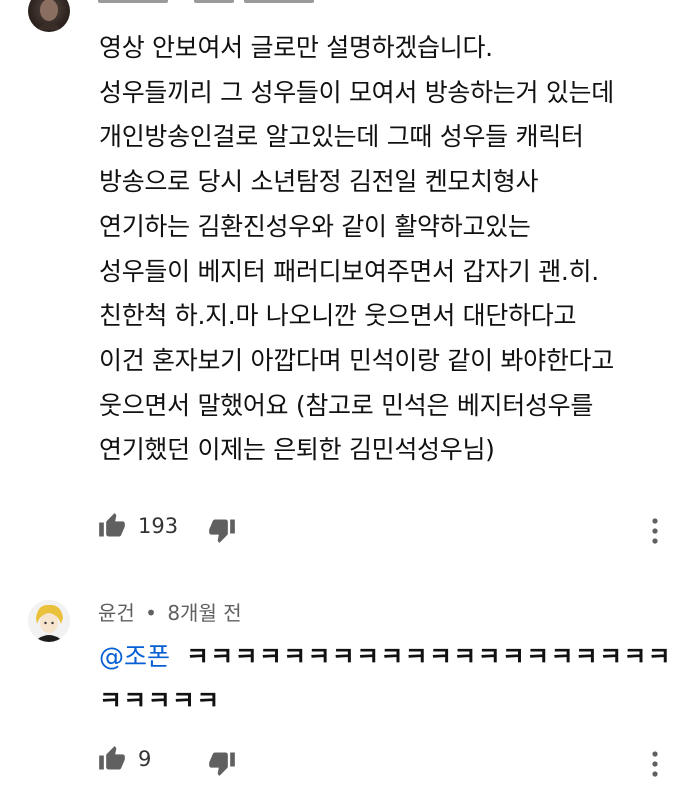  What do you see at coordinates (160, 700) in the screenshot?
I see `comment-text-line: ㅋㅋㅋㅋㅋ` at bounding box center [160, 700].